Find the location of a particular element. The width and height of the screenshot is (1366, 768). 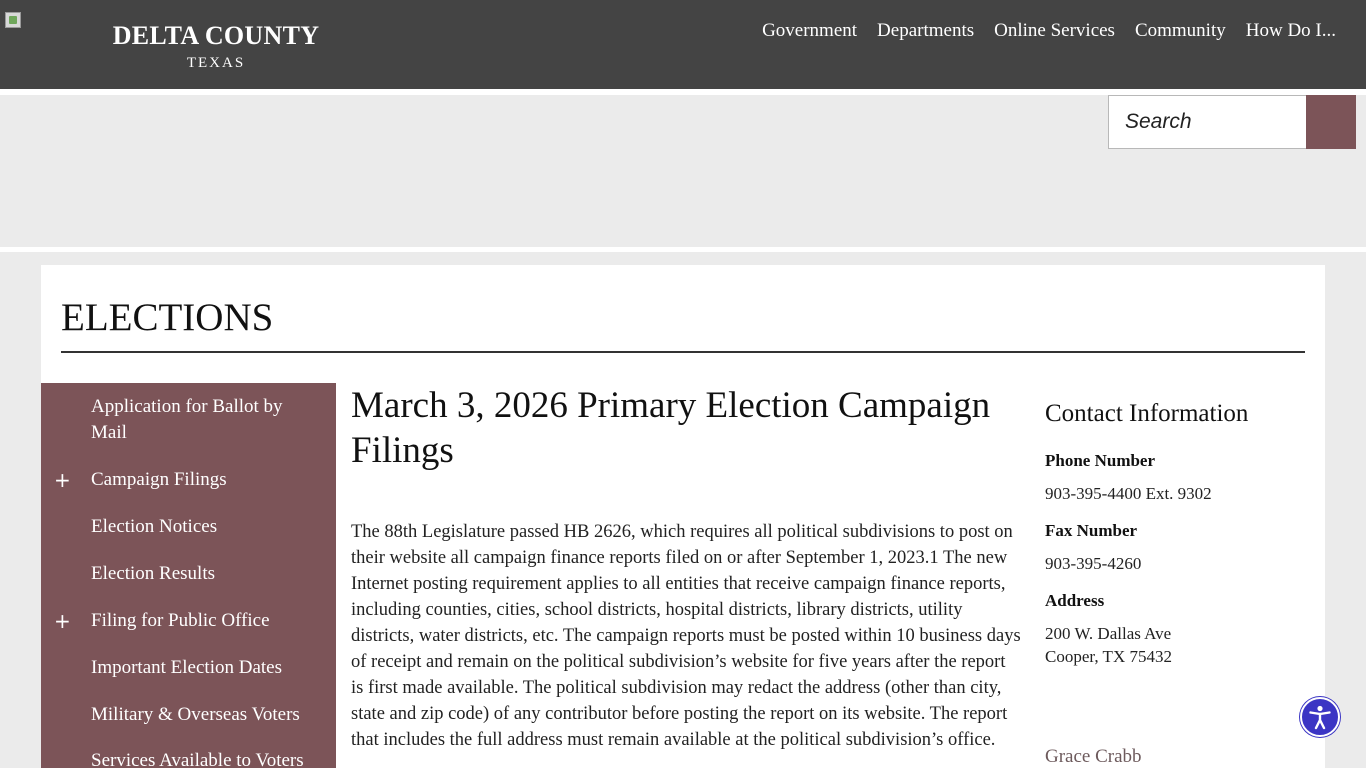

contact-heading: Contact Information is located at coordinates (1147, 413).